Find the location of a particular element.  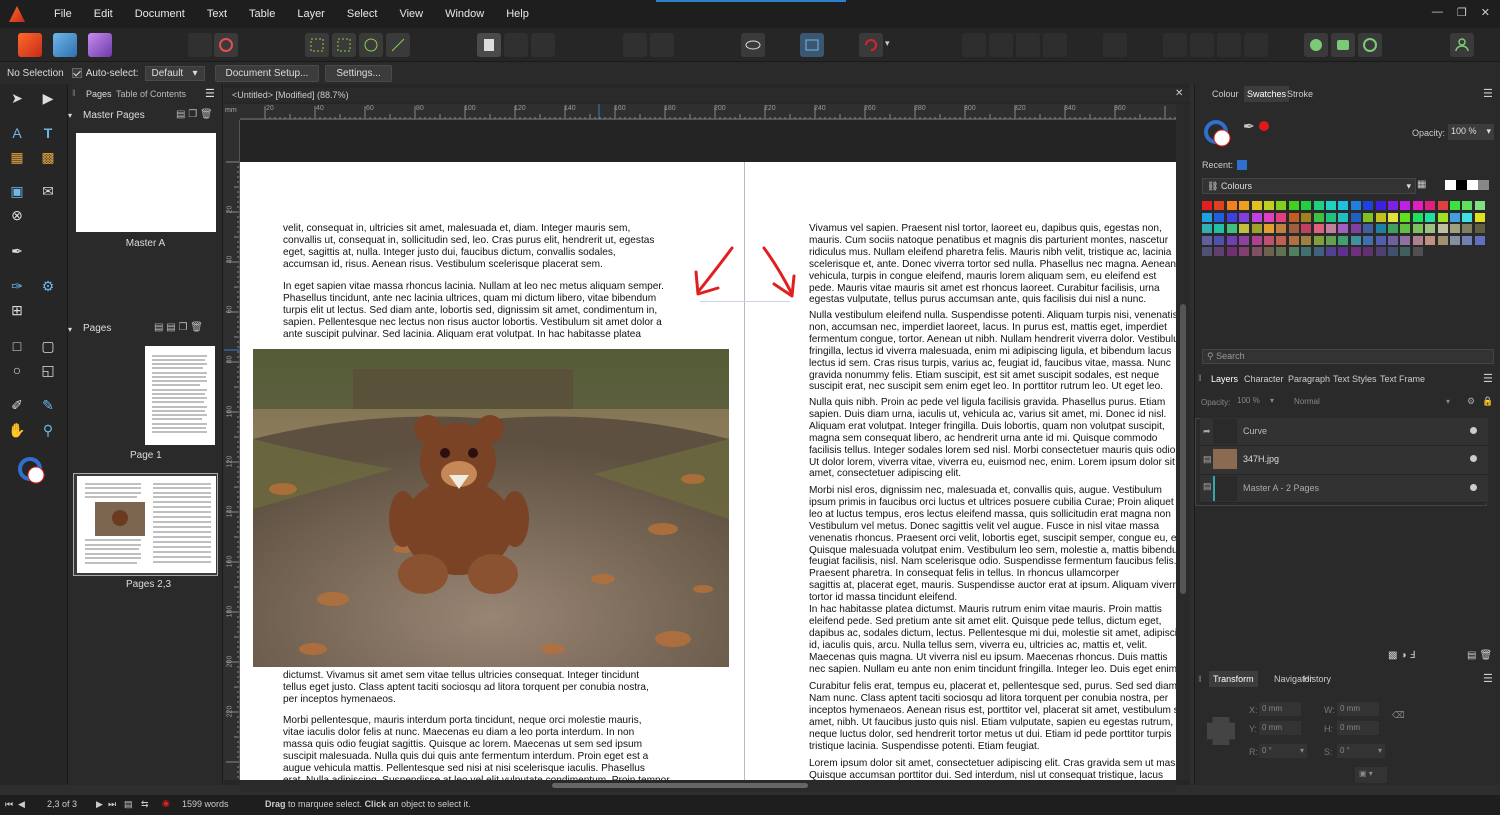

shapes-tool-icon: ◱ is located at coordinates (48, 370).